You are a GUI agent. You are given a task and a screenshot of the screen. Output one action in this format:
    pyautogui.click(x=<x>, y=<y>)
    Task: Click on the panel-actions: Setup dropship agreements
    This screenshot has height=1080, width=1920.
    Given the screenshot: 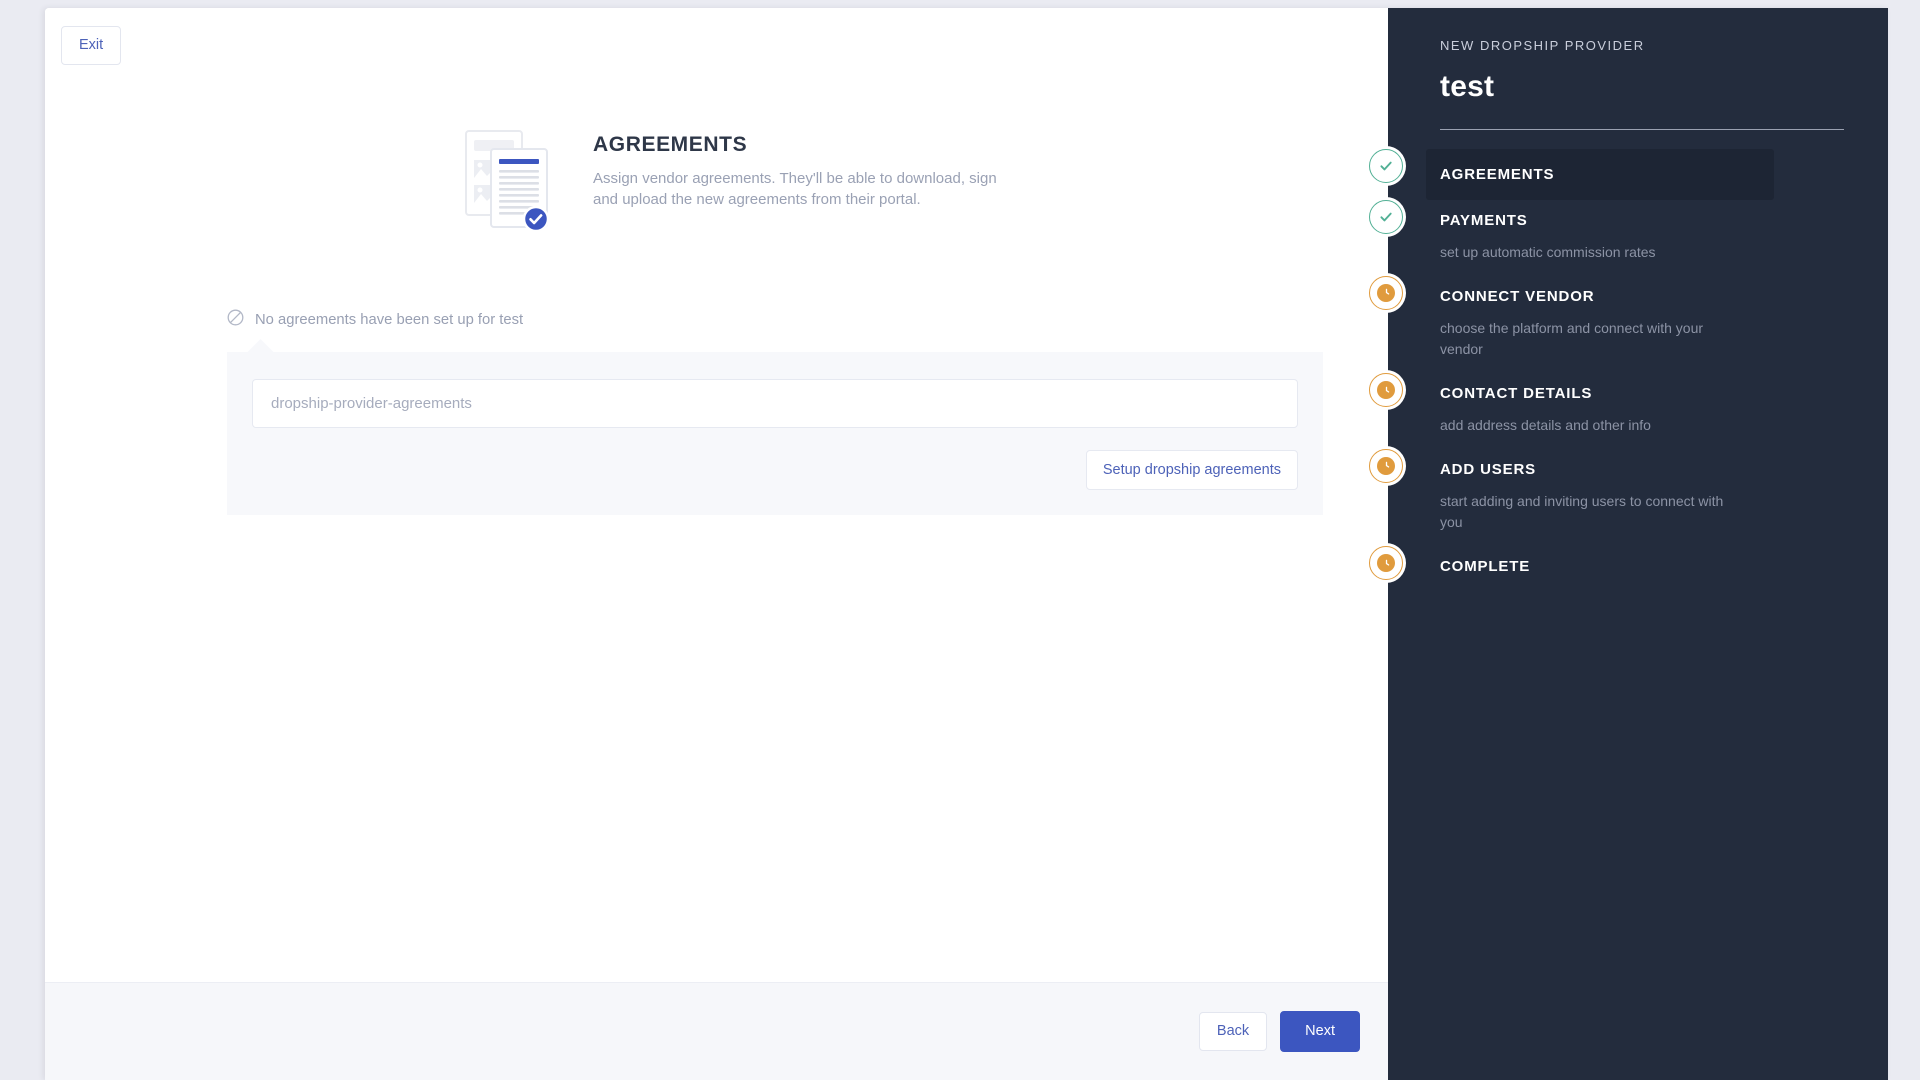 What is the action you would take?
    pyautogui.click(x=775, y=469)
    